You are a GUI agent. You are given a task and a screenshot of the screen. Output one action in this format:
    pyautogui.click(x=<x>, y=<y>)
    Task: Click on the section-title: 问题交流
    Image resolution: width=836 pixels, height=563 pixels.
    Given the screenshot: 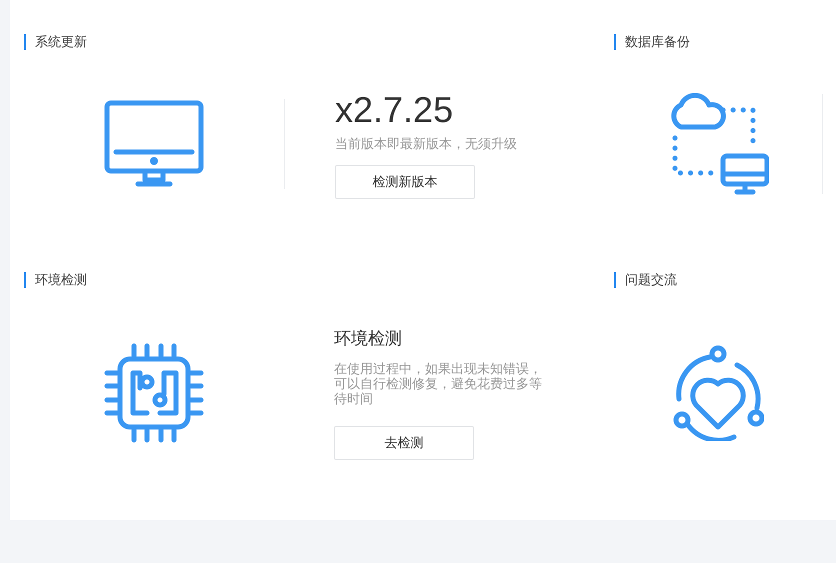 What is the action you would take?
    pyautogui.click(x=725, y=280)
    